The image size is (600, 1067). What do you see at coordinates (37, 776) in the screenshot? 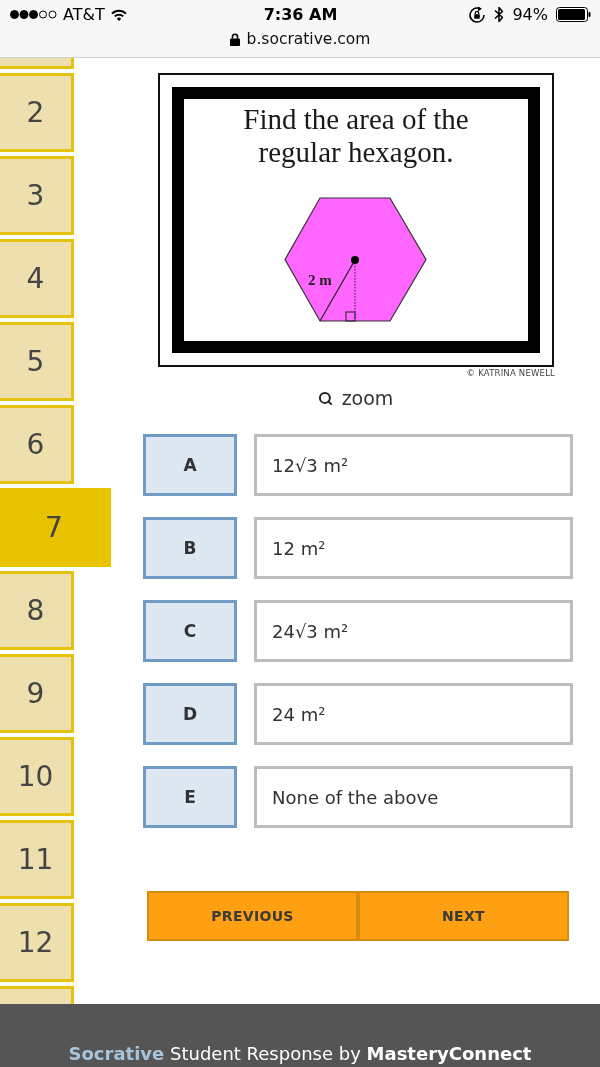
I see `question-tile: 10` at bounding box center [37, 776].